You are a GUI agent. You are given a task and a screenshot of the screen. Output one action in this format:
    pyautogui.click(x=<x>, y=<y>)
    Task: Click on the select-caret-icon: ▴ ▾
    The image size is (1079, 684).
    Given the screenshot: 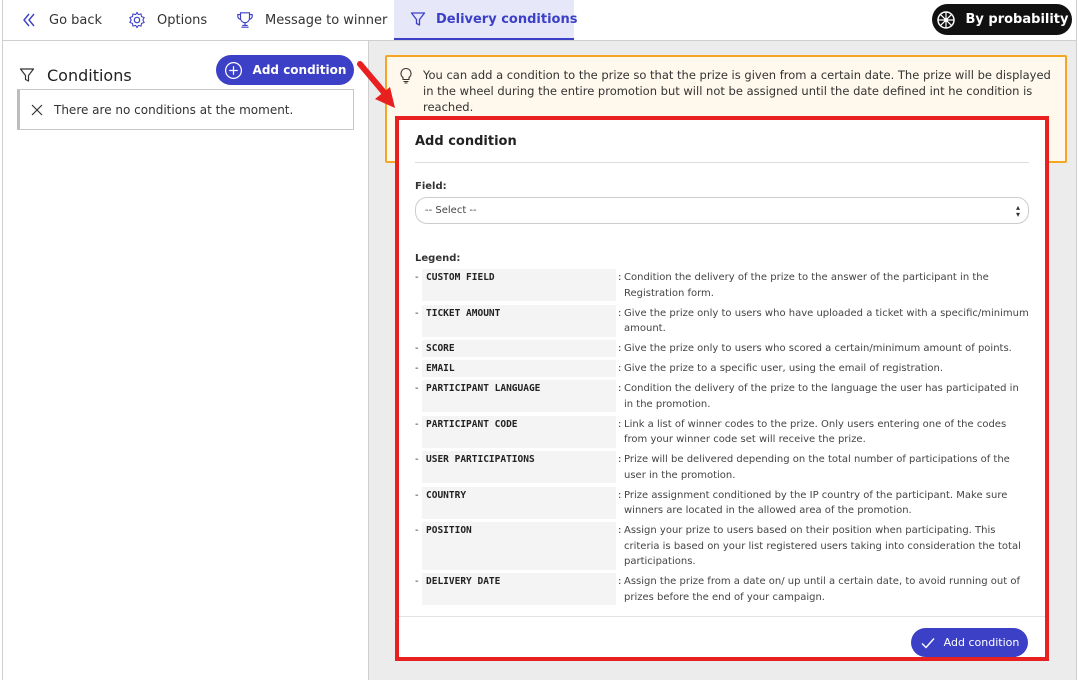 What is the action you would take?
    pyautogui.click(x=1017, y=211)
    